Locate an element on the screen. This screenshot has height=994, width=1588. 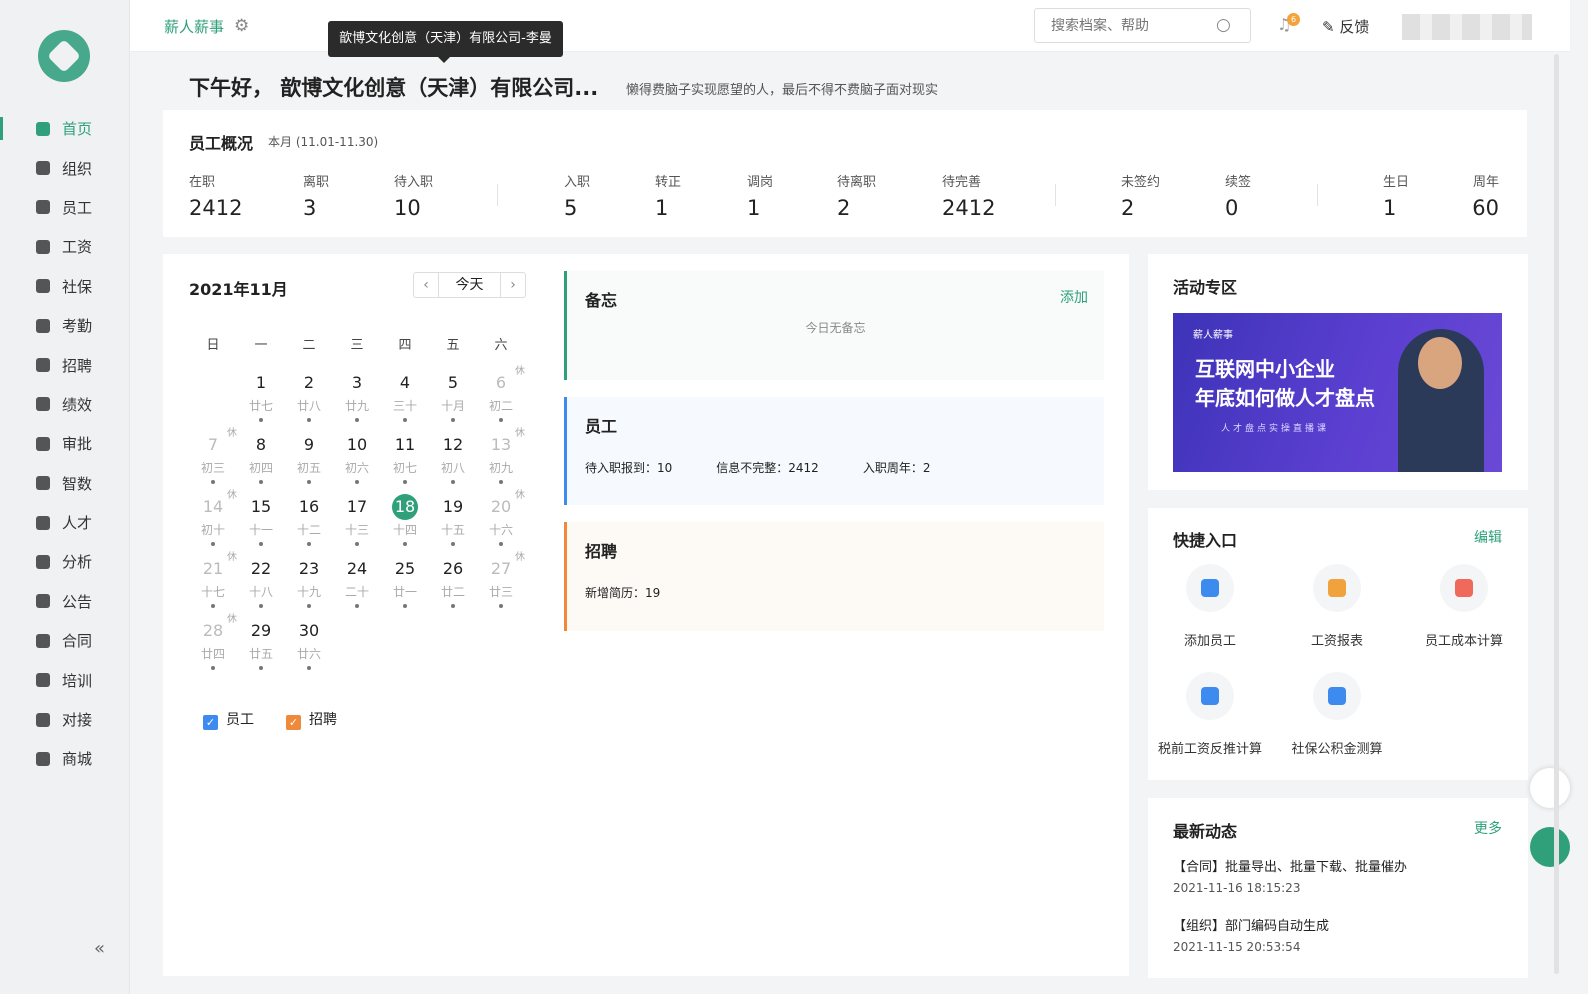
sidebar-item-16: 商城 is located at coordinates (65, 758).